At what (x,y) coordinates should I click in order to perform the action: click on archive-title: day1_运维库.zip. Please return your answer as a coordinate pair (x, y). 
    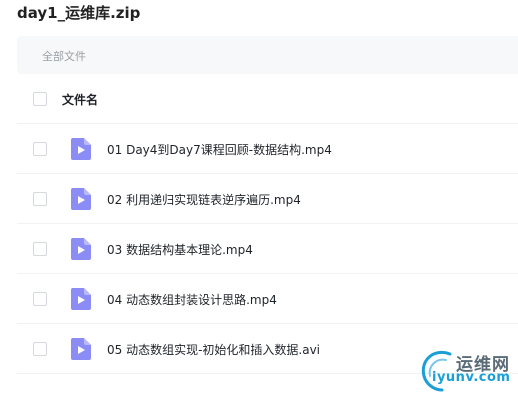
    Looking at the image, I should click on (79, 13).